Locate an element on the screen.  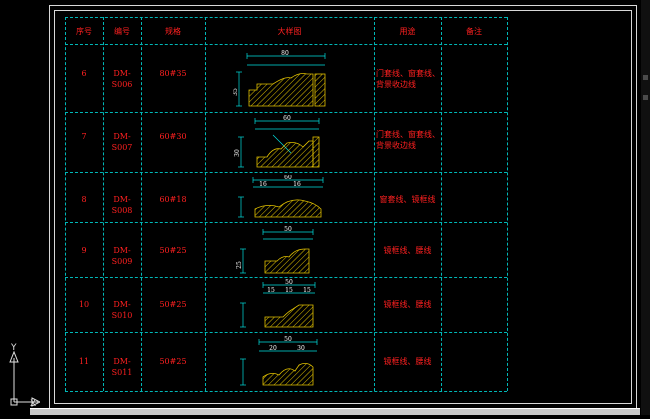
row-index: 7 is located at coordinates (84, 136).